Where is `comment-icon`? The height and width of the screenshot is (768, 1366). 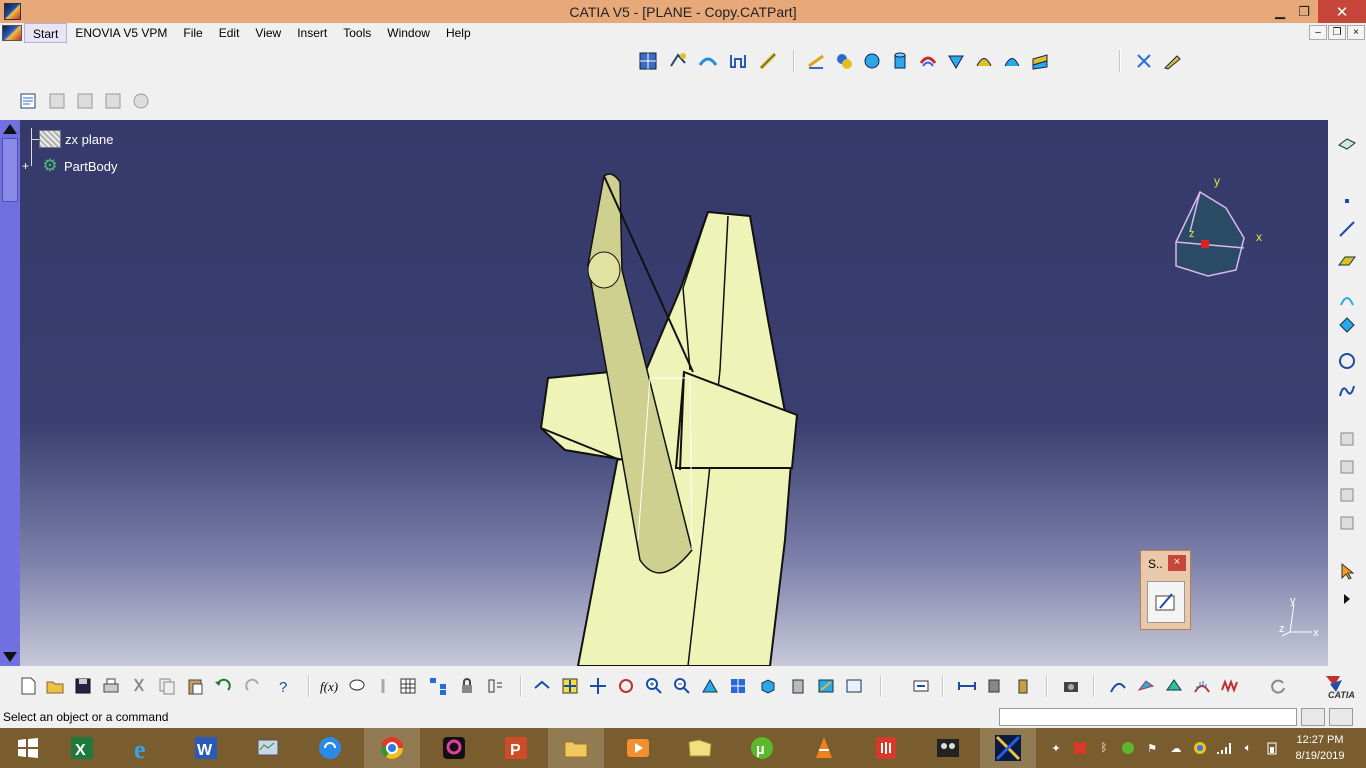
comment-icon is located at coordinates (357, 686).